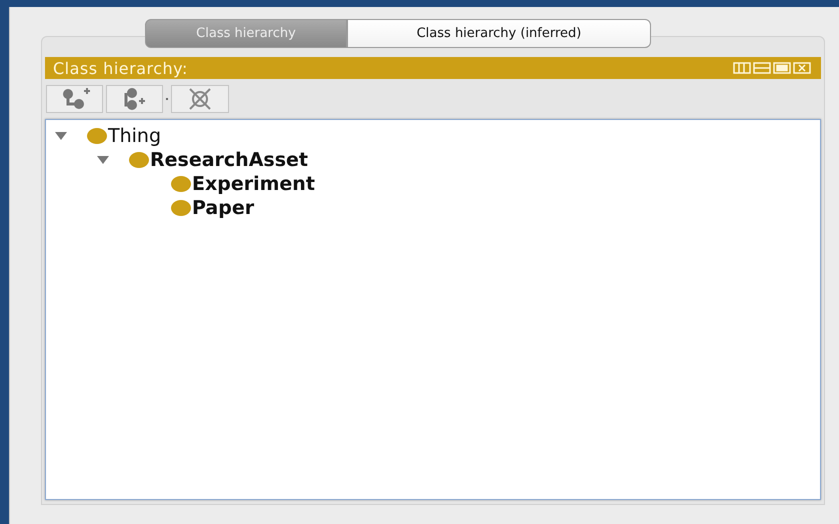 This screenshot has width=839, height=524. Describe the element at coordinates (229, 160) in the screenshot. I see `class-label: ResearchAsset` at that location.